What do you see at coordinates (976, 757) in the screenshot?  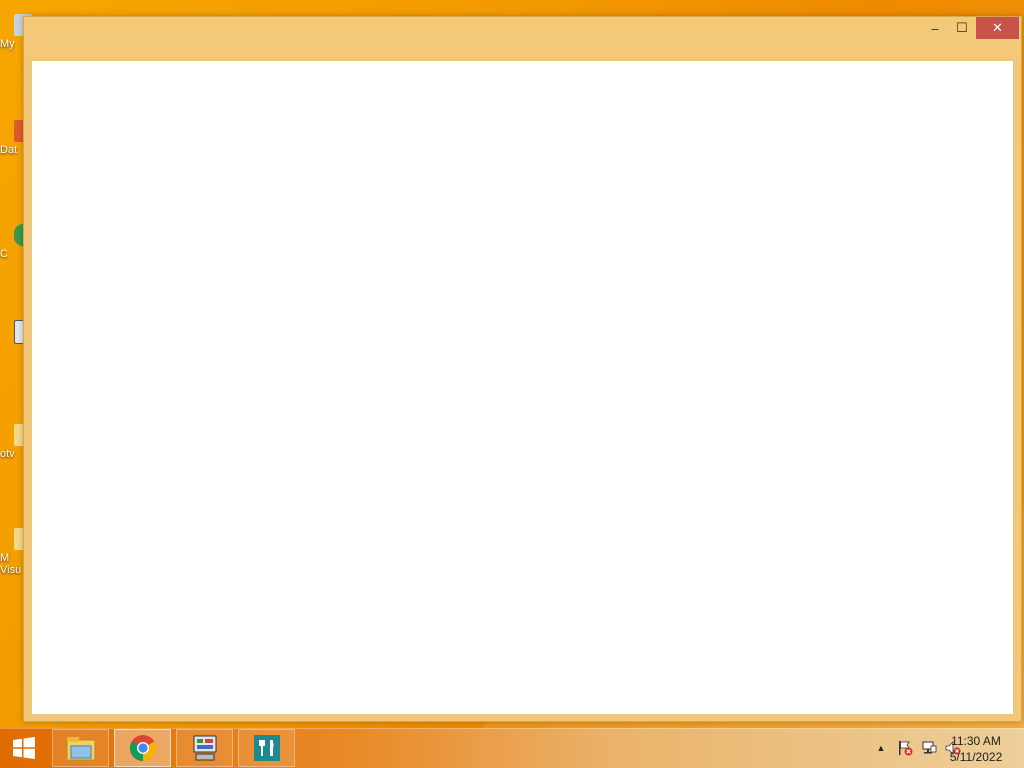 I see `clock-date: 5/11/2022` at bounding box center [976, 757].